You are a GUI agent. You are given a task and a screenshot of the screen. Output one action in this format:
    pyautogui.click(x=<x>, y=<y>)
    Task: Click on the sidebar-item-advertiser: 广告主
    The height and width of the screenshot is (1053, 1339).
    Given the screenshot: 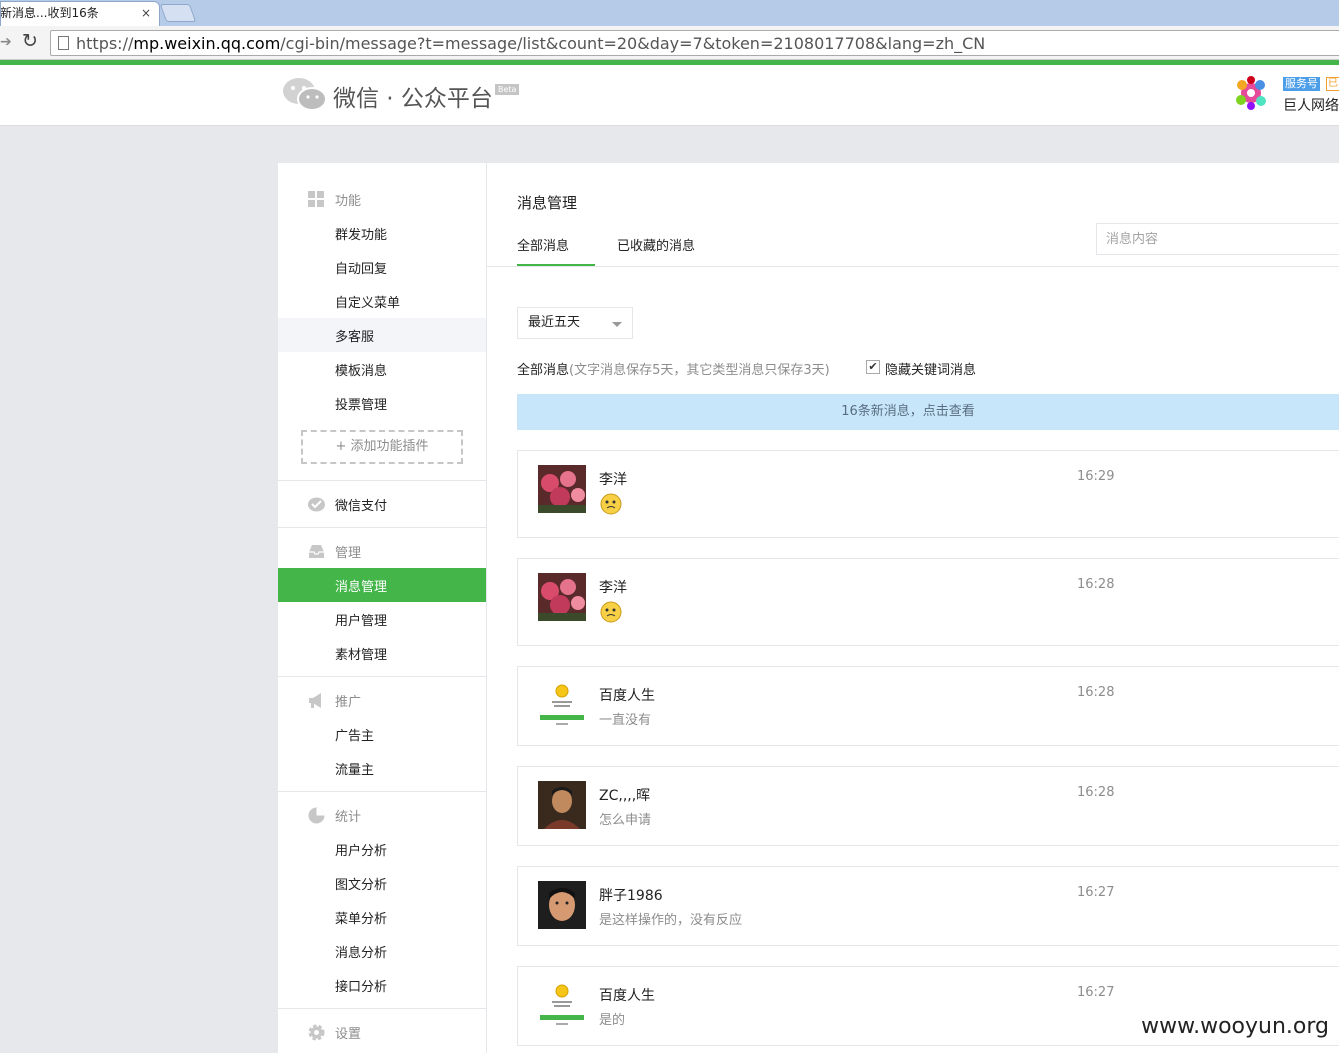 What is the action you would take?
    pyautogui.click(x=382, y=734)
    